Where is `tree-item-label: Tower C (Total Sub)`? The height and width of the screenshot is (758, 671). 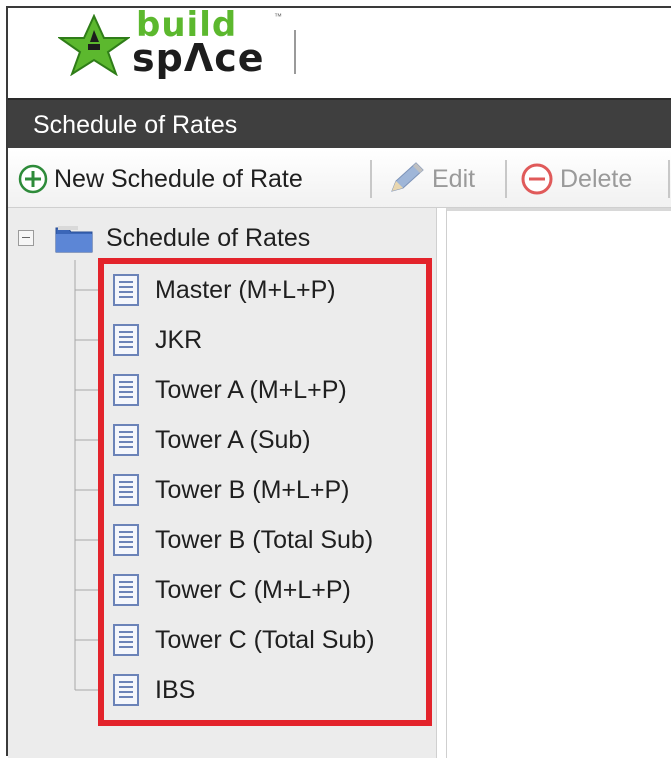 tree-item-label: Tower C (Total Sub) is located at coordinates (265, 639).